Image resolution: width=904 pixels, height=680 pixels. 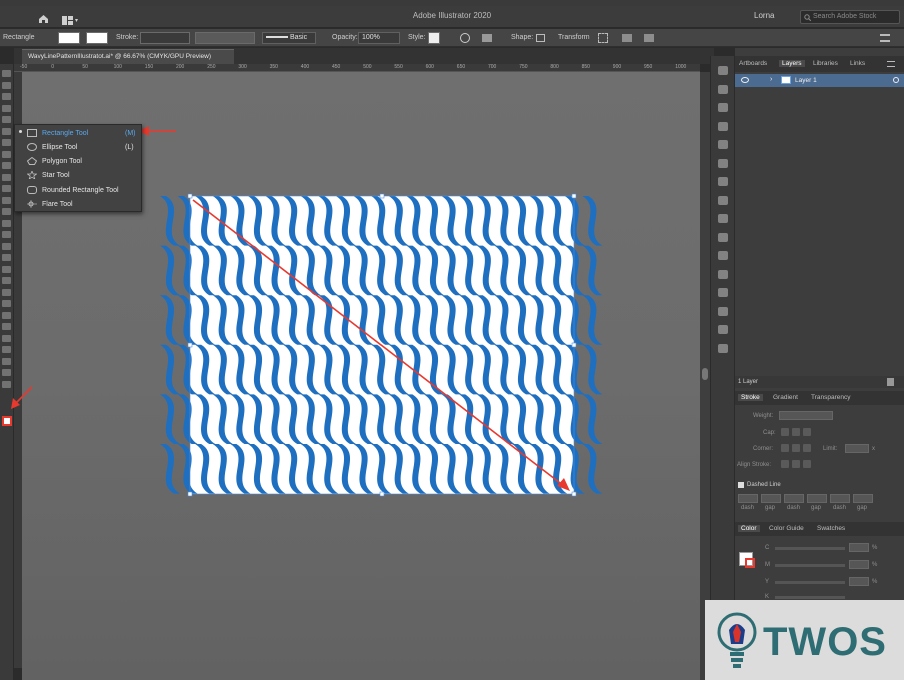 What do you see at coordinates (65, 133) in the screenshot?
I see `flyout-item-label: Rectangle Tool` at bounding box center [65, 133].